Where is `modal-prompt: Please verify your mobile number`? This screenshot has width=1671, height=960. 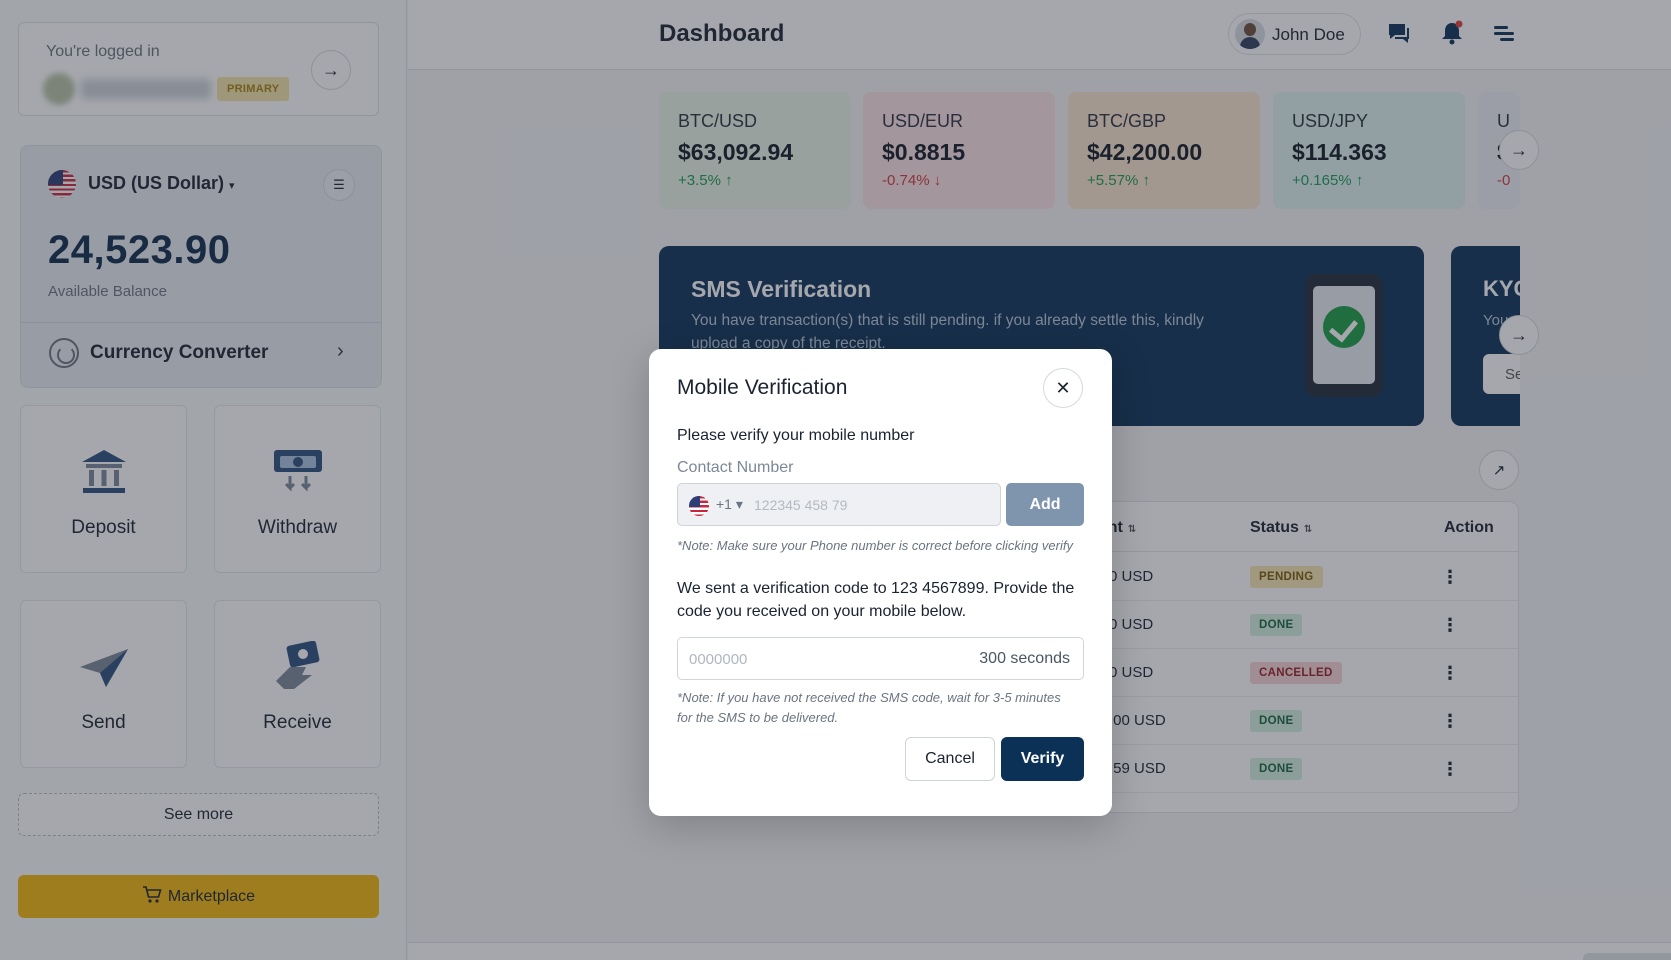
modal-prompt: Please verify your mobile number is located at coordinates (796, 435).